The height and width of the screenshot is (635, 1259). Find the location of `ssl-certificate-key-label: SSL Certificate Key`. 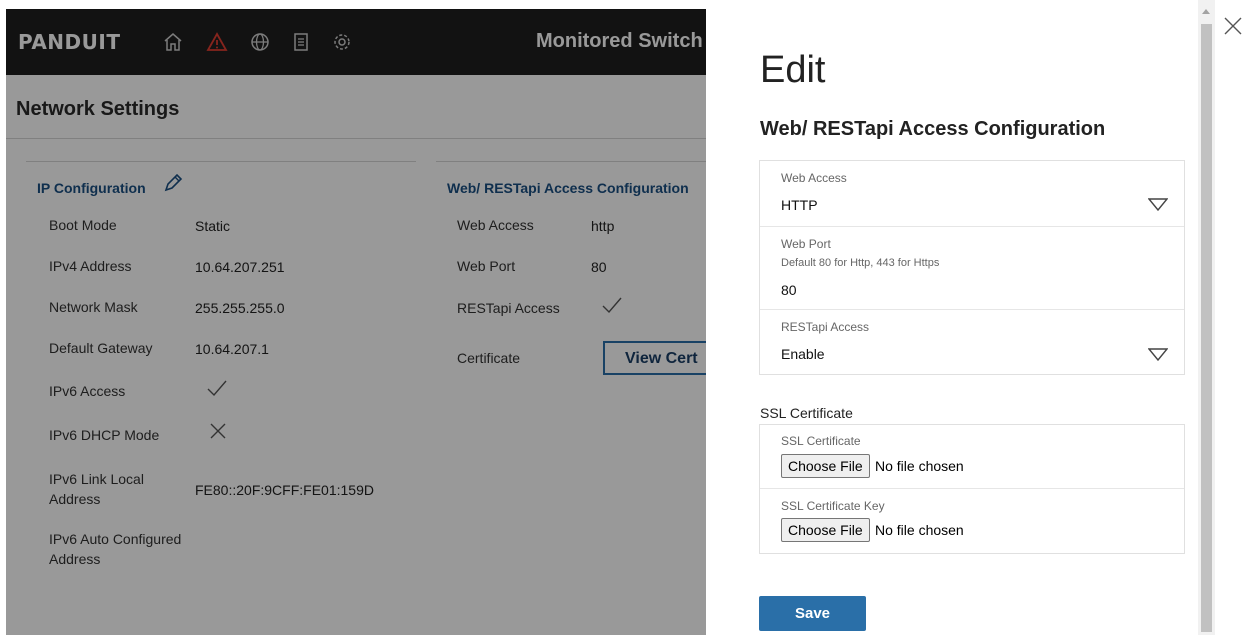

ssl-certificate-key-label: SSL Certificate Key is located at coordinates (833, 506).